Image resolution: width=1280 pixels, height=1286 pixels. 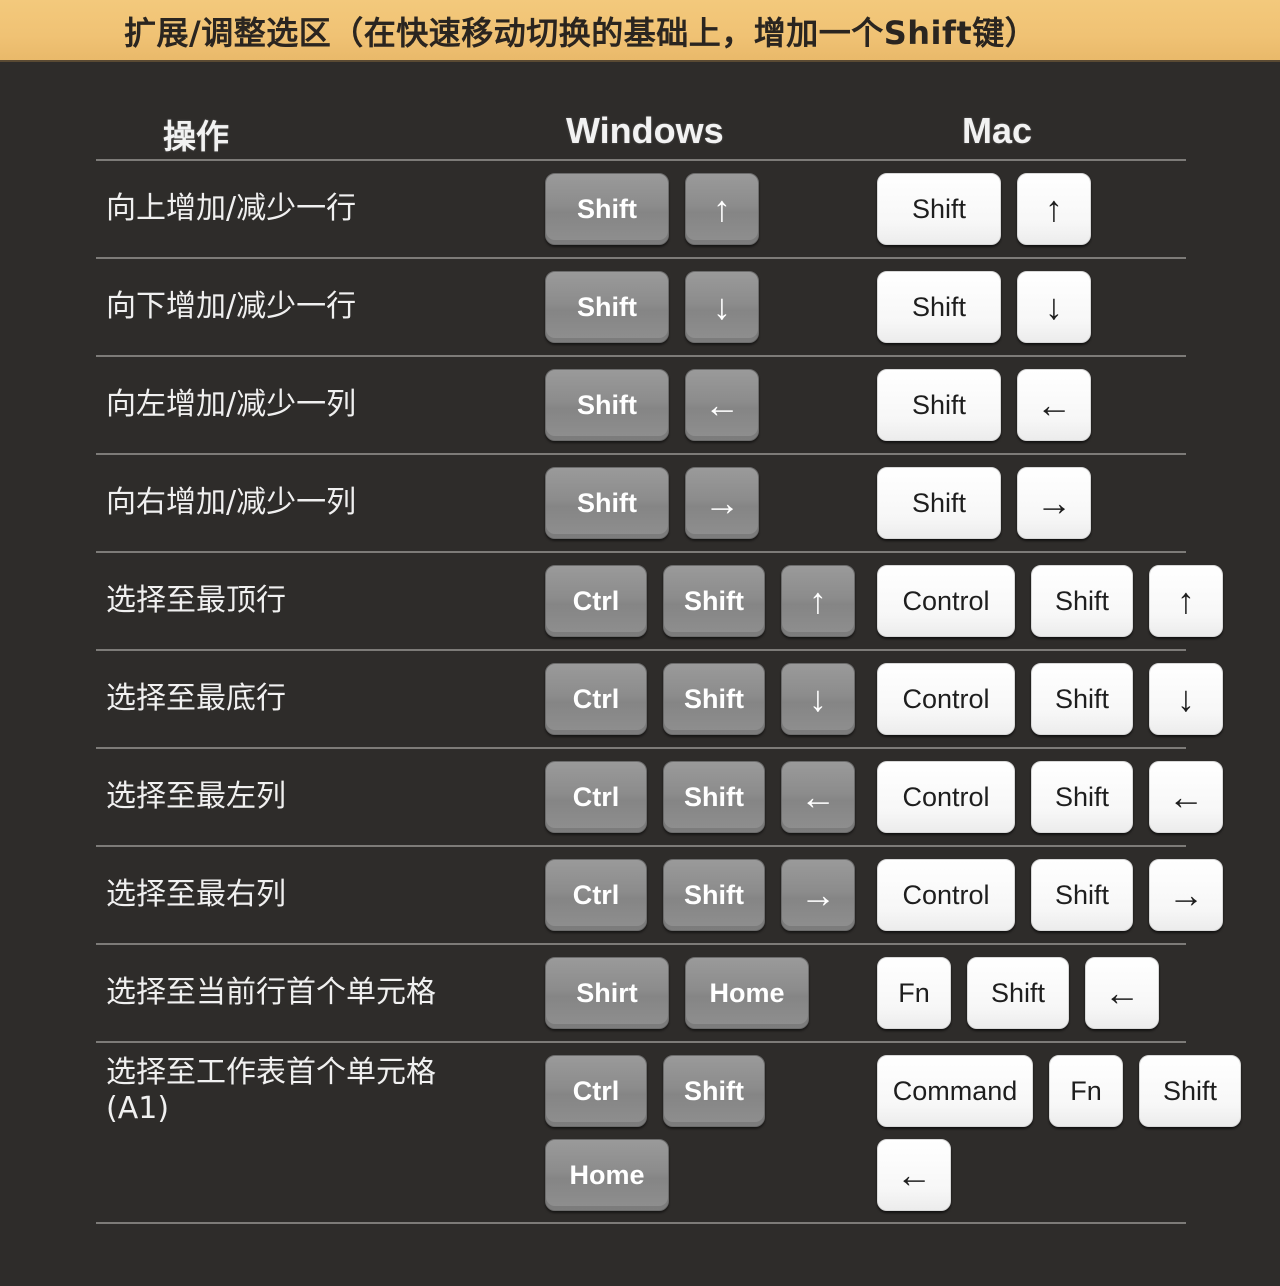 What do you see at coordinates (710, 895) in the screenshot?
I see `windows-shortcut: Ctrl Shift →` at bounding box center [710, 895].